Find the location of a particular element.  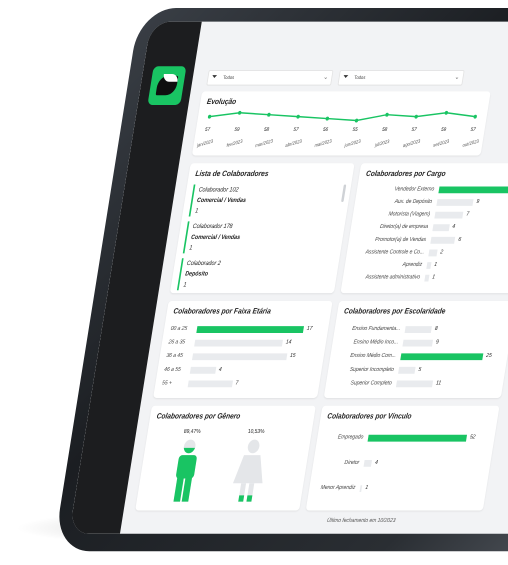

cargo-label: Motorista (Viagem) is located at coordinates (409, 214).